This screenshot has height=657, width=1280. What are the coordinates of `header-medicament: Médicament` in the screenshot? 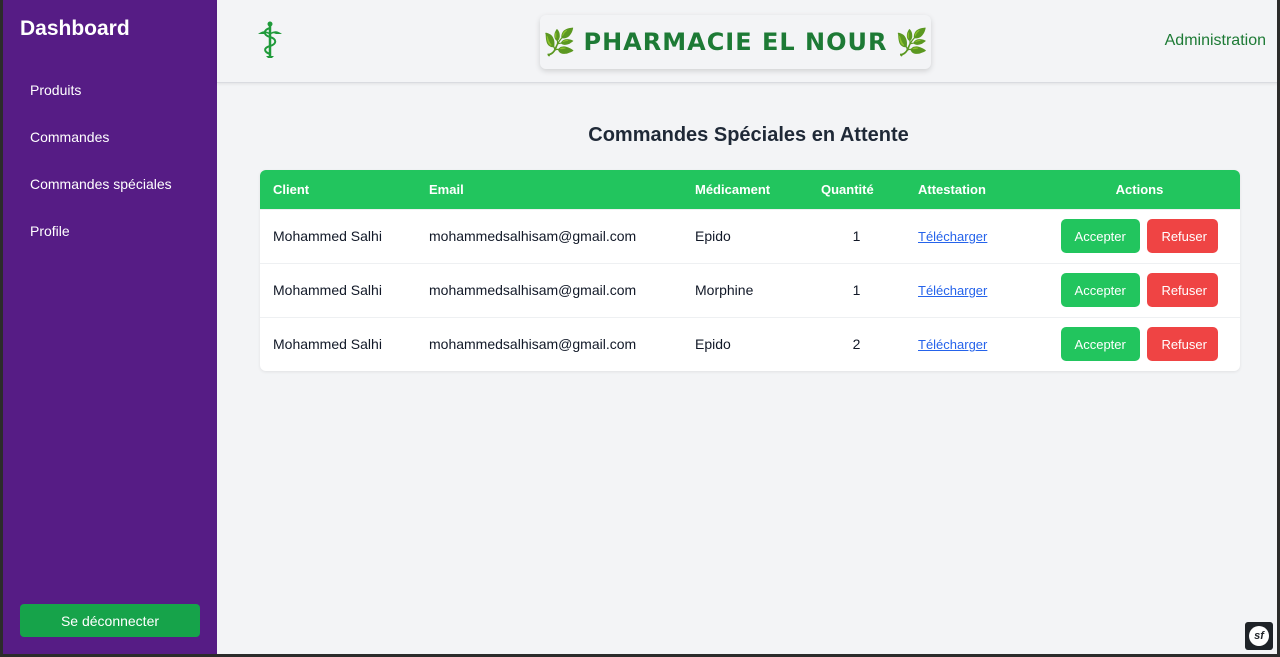 It's located at (733, 189).